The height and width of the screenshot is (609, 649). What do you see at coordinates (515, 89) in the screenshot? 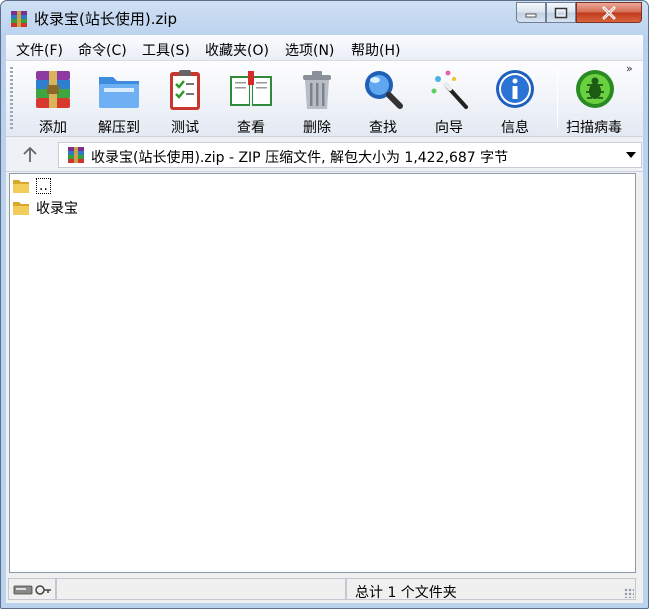
I see `info-icon` at bounding box center [515, 89].